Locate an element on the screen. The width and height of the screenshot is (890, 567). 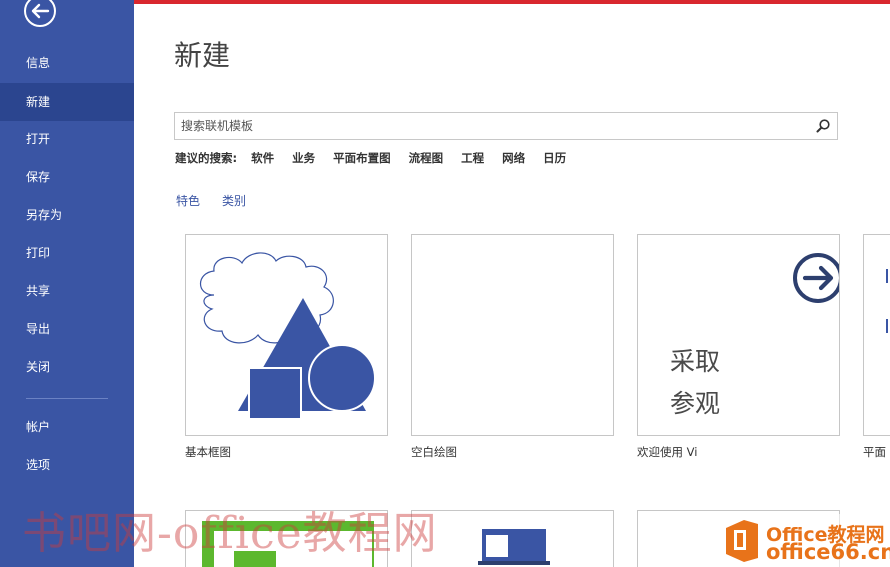
back-arrow-icon is located at coordinates (40, 15).